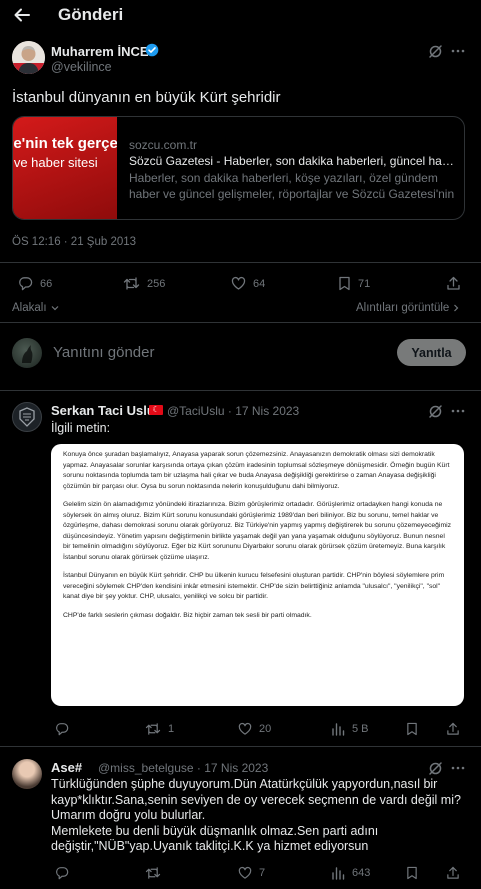 This screenshot has width=481, height=889. I want to click on current-user-avatar, so click(27, 353).